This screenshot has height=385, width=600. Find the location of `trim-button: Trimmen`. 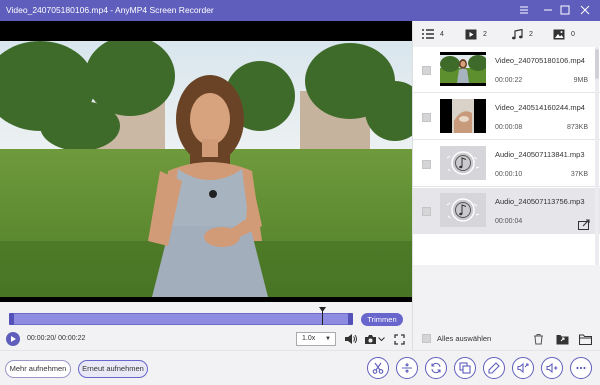

trim-button: Trimmen is located at coordinates (382, 319).